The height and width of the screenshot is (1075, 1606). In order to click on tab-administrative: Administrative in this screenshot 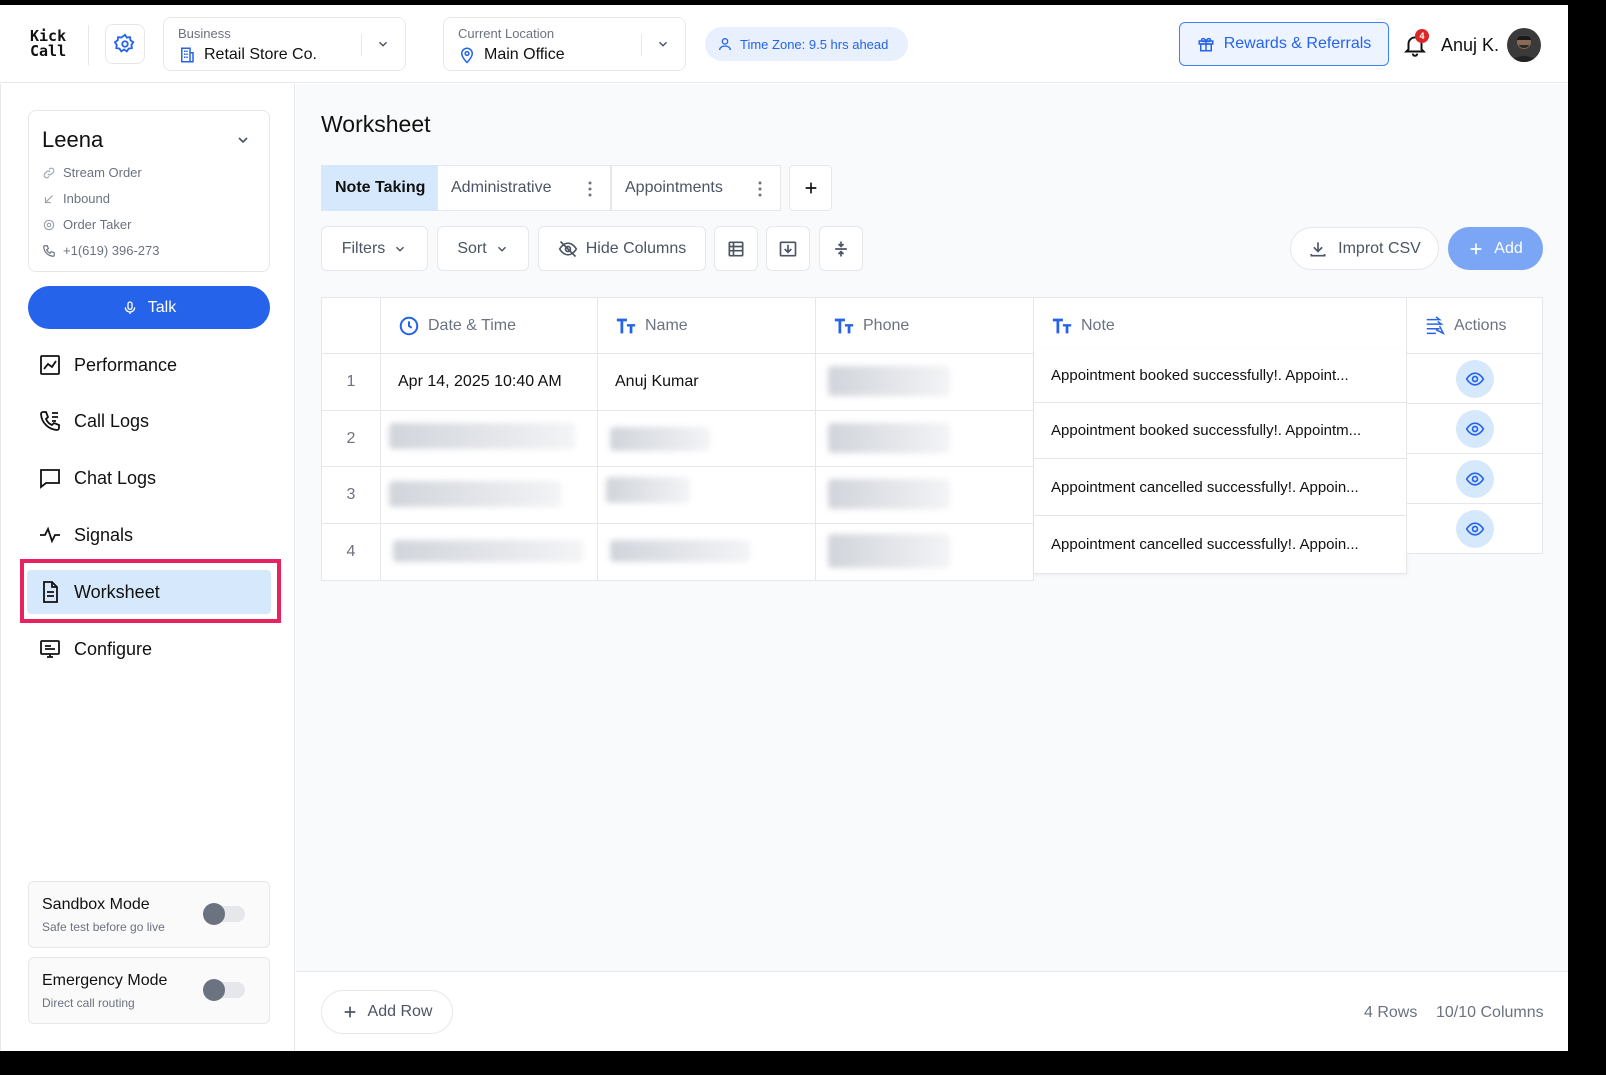, I will do `click(524, 188)`.